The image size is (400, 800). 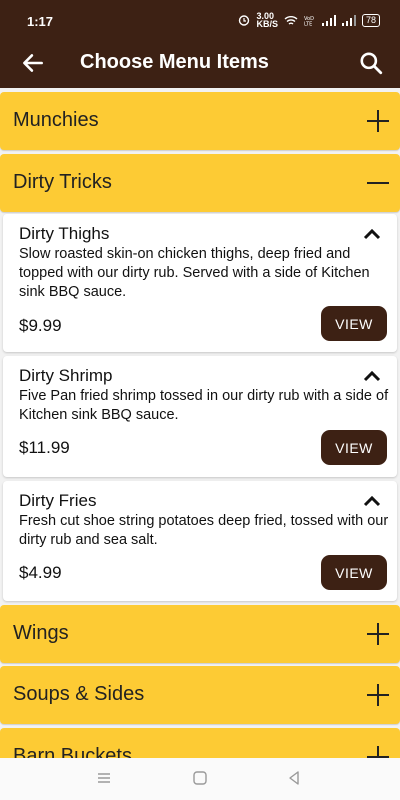 I want to click on category-label: Wings, so click(x=41, y=633).